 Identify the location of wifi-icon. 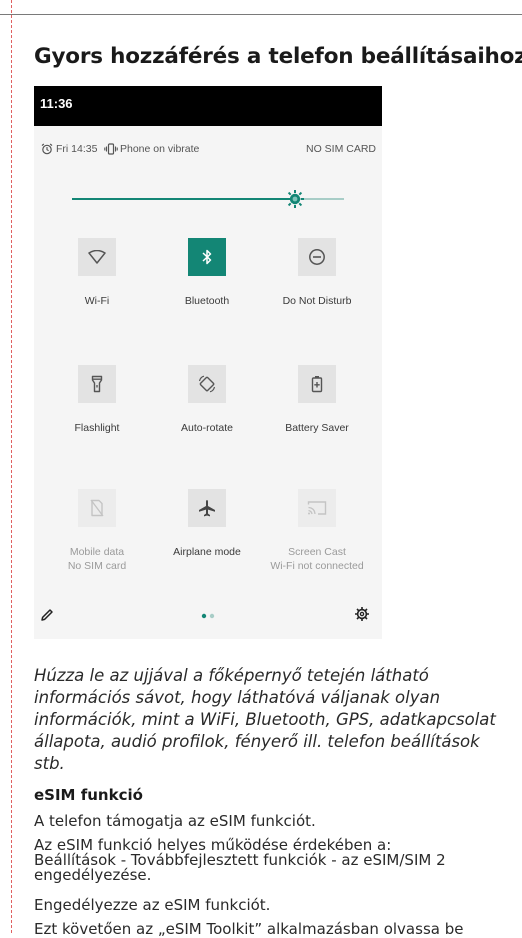
(97, 257).